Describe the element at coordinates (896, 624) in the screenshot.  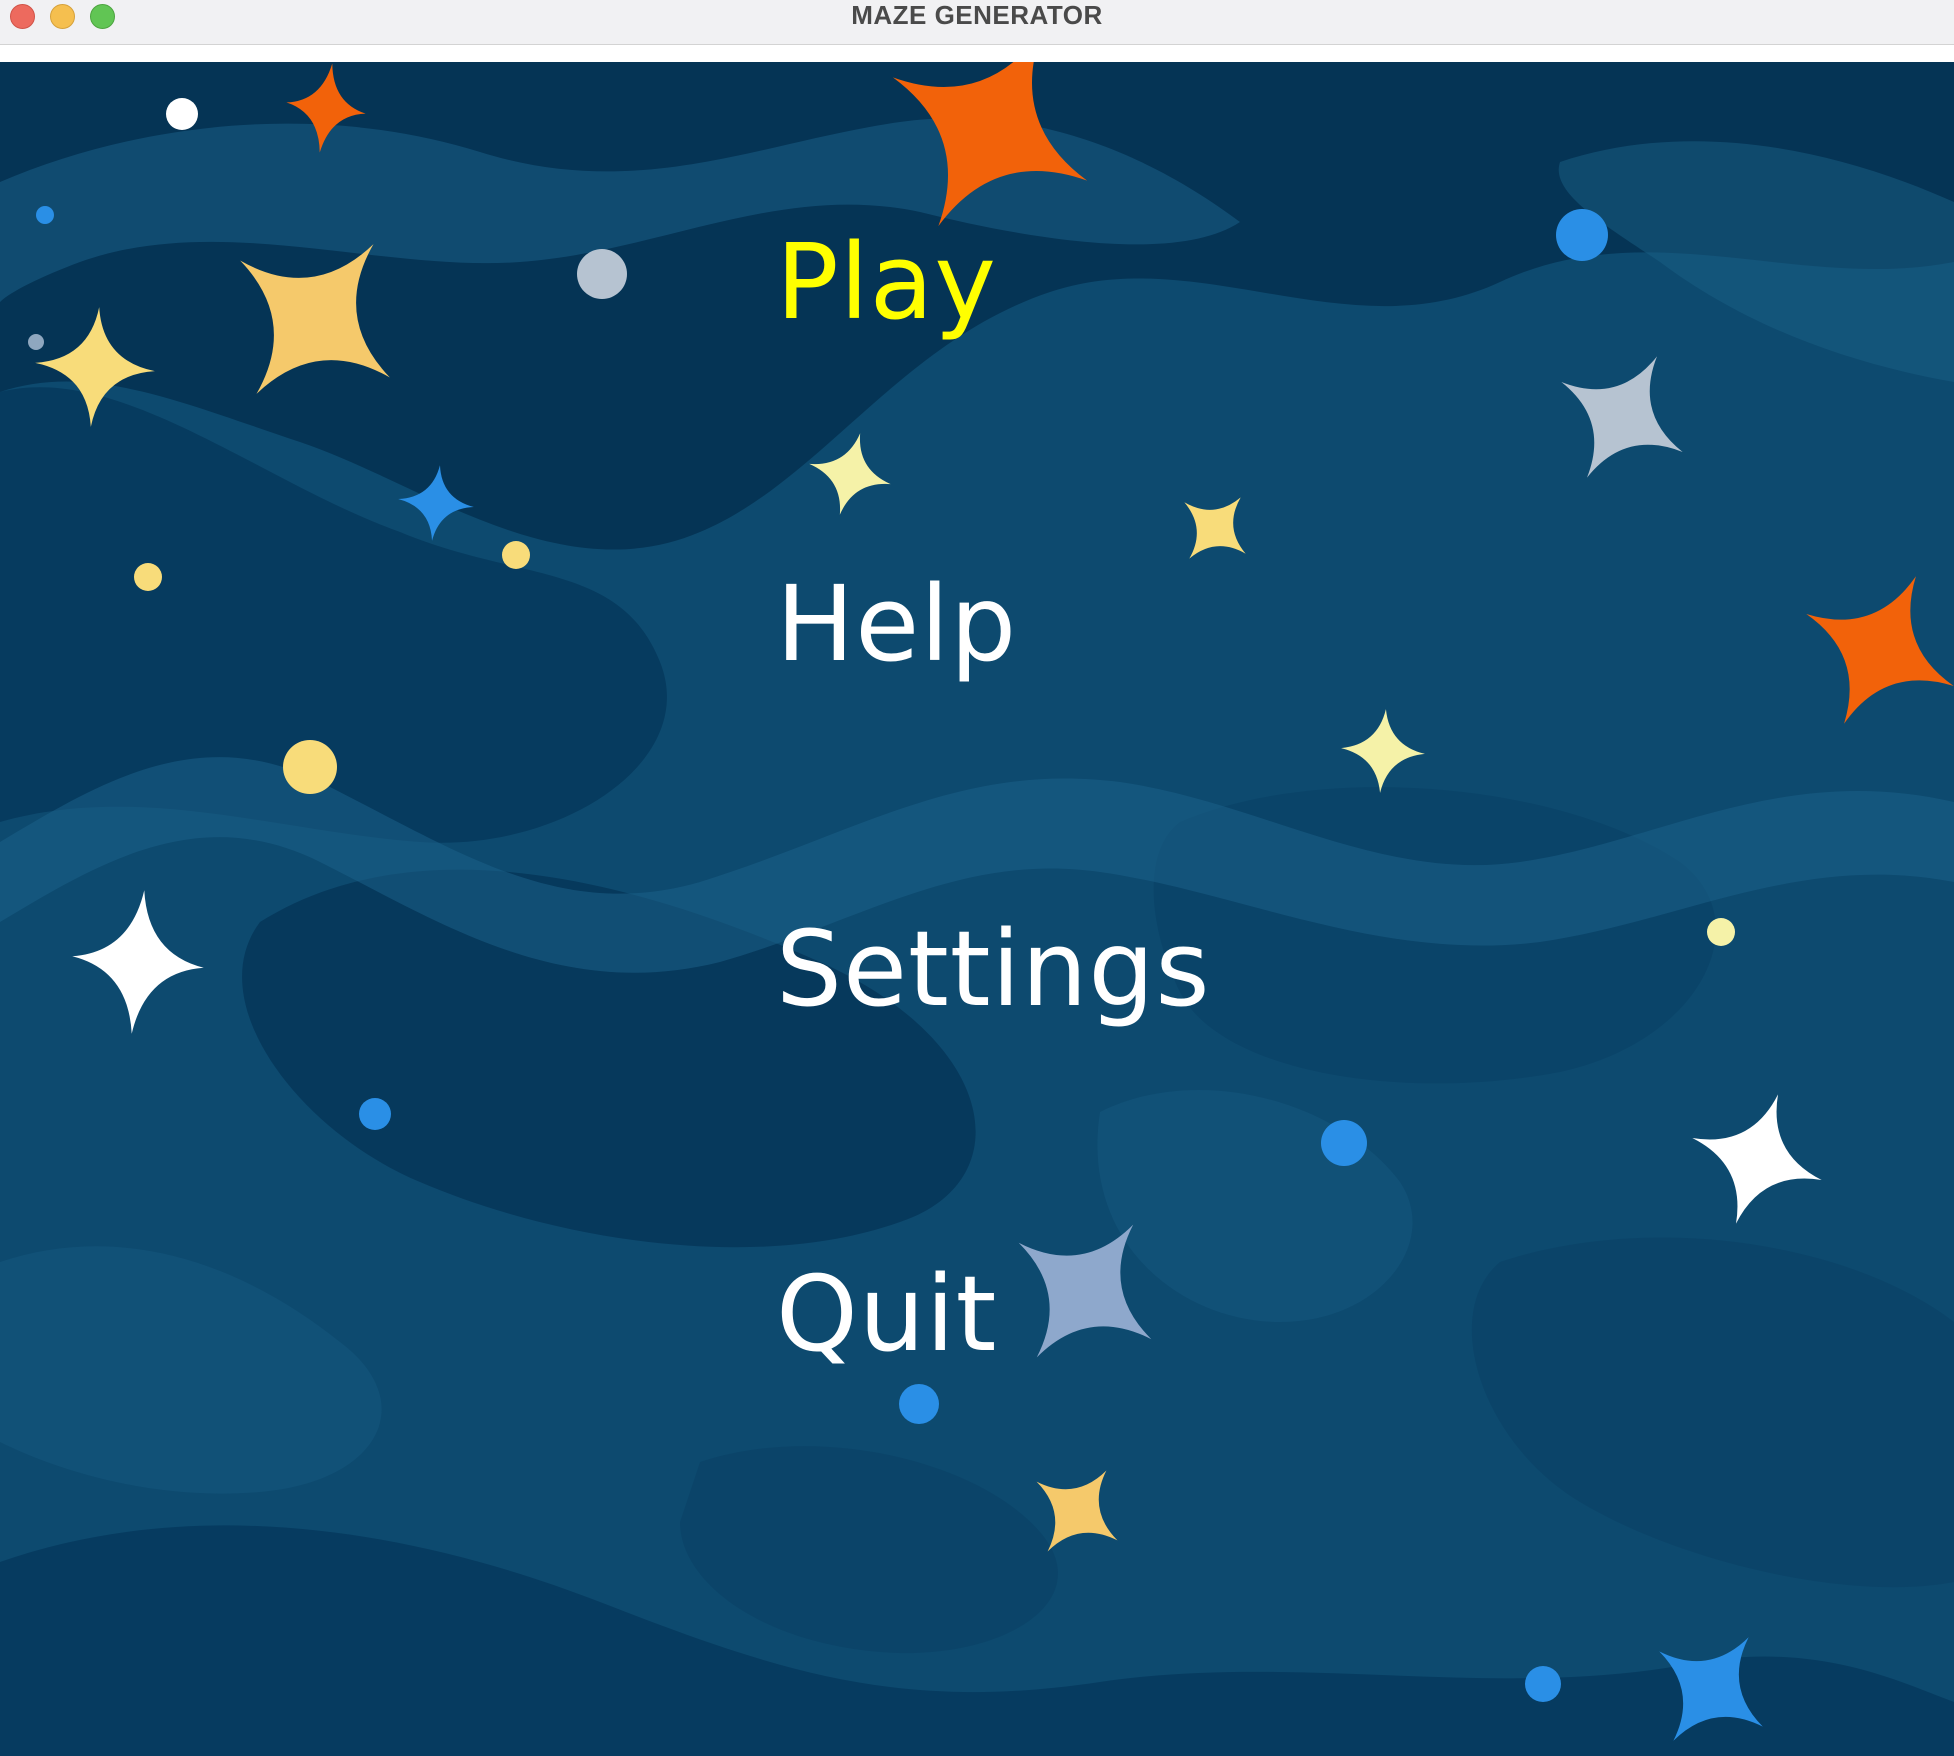
I see `menu-item-help: Help` at that location.